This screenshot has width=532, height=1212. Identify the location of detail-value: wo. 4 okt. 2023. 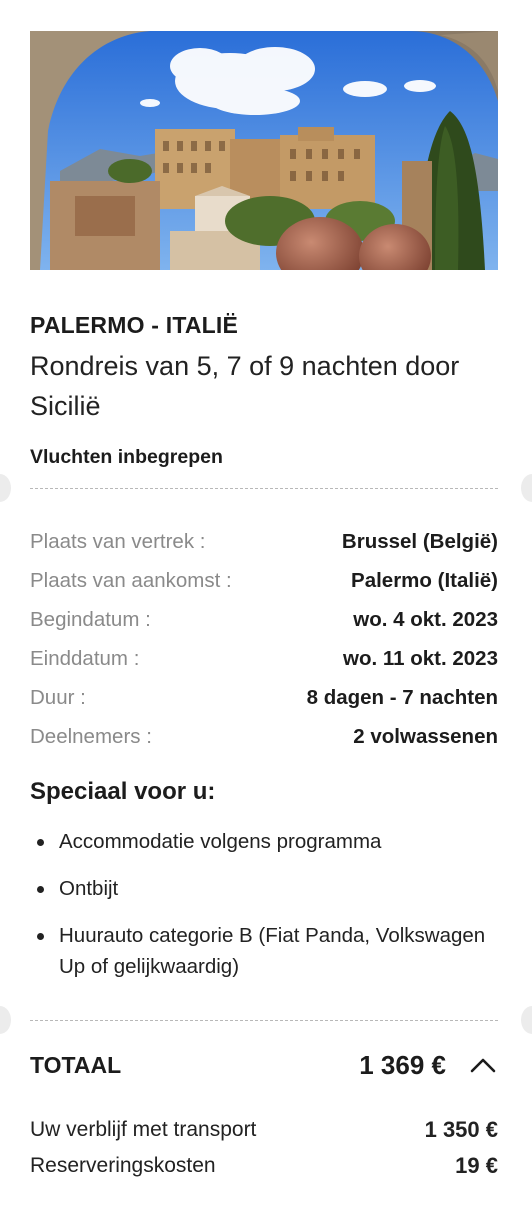
(425, 619).